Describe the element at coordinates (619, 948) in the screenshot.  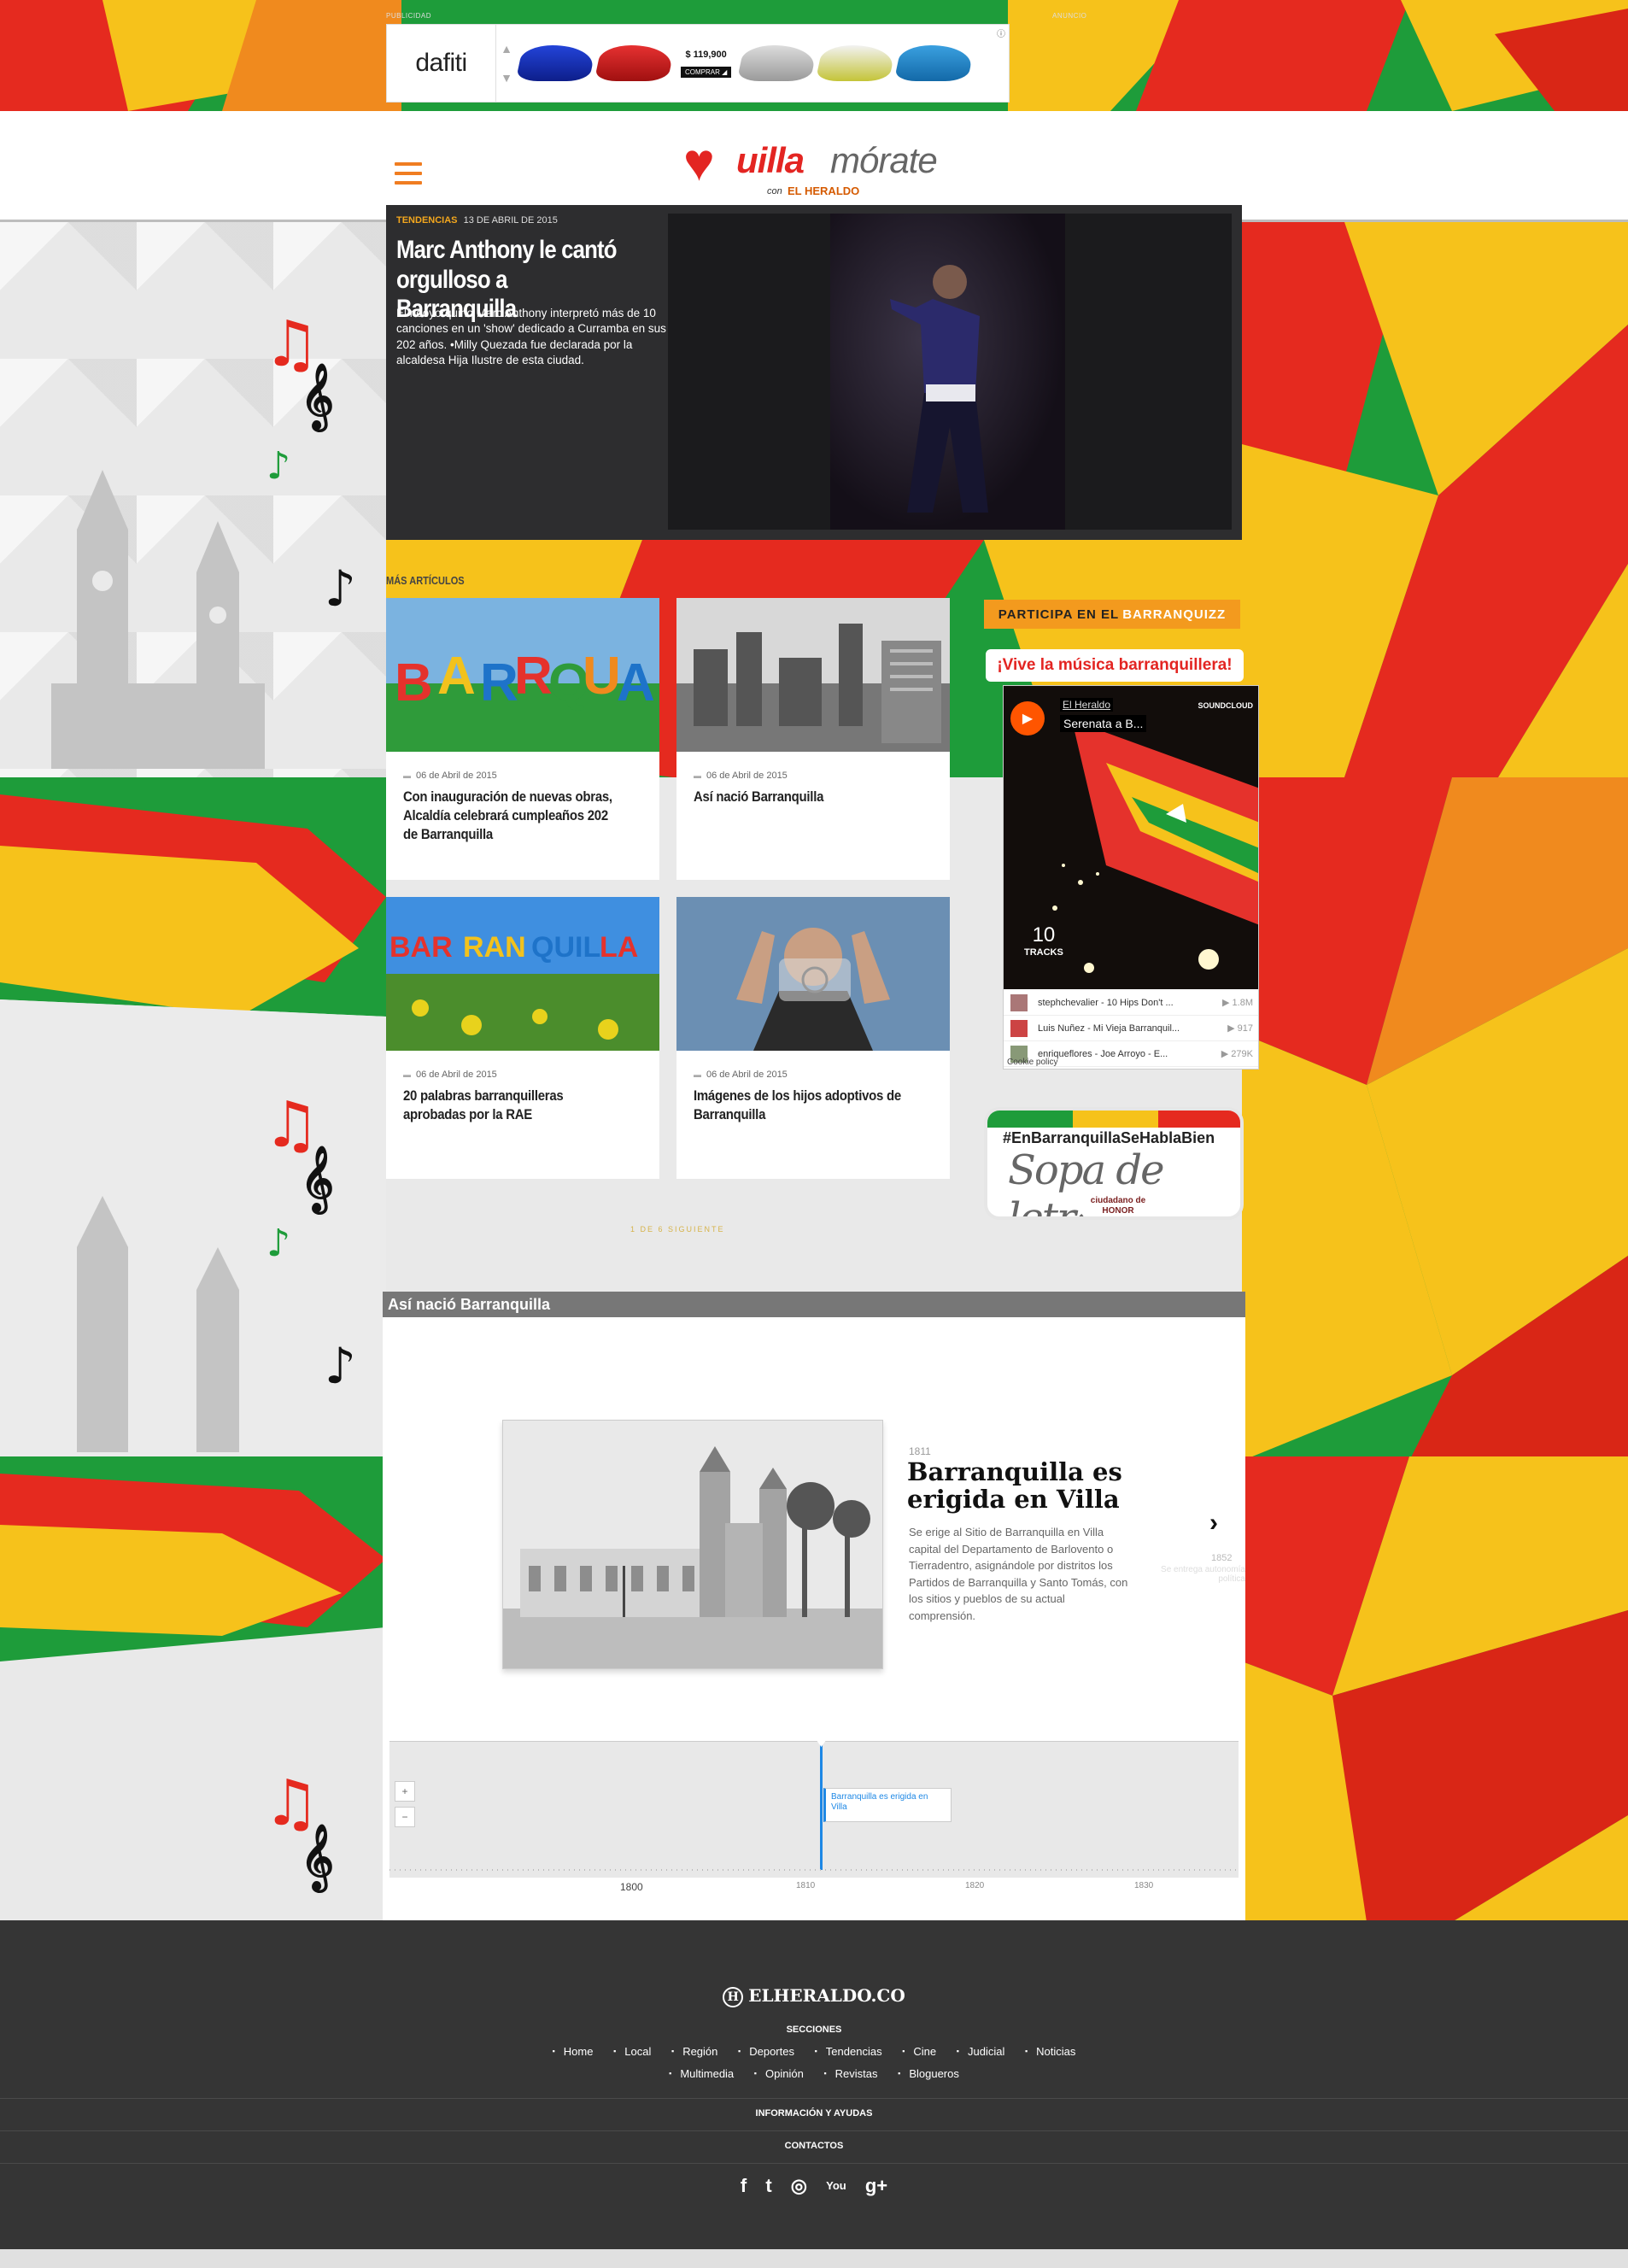
I see `svg-text: LA` at that location.